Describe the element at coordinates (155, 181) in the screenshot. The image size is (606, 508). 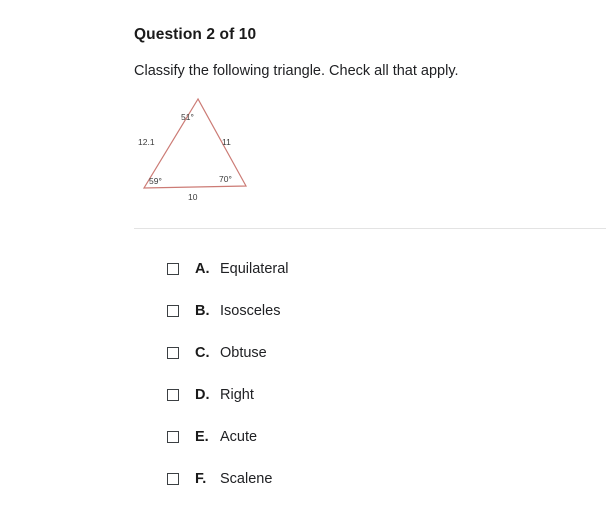
I see `angle-label-bottom-left: 59°` at that location.